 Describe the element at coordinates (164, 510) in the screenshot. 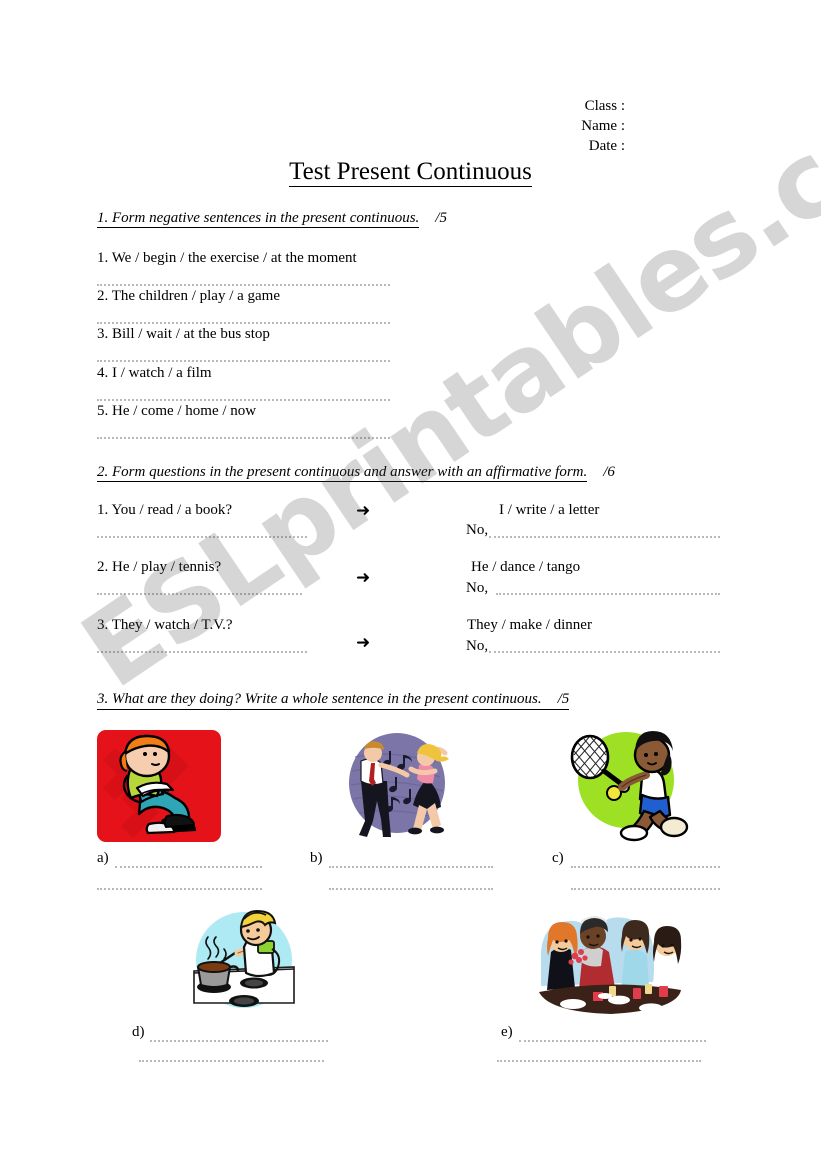

I see `exercise-2-question-1: 1. You / read / a book?` at that location.